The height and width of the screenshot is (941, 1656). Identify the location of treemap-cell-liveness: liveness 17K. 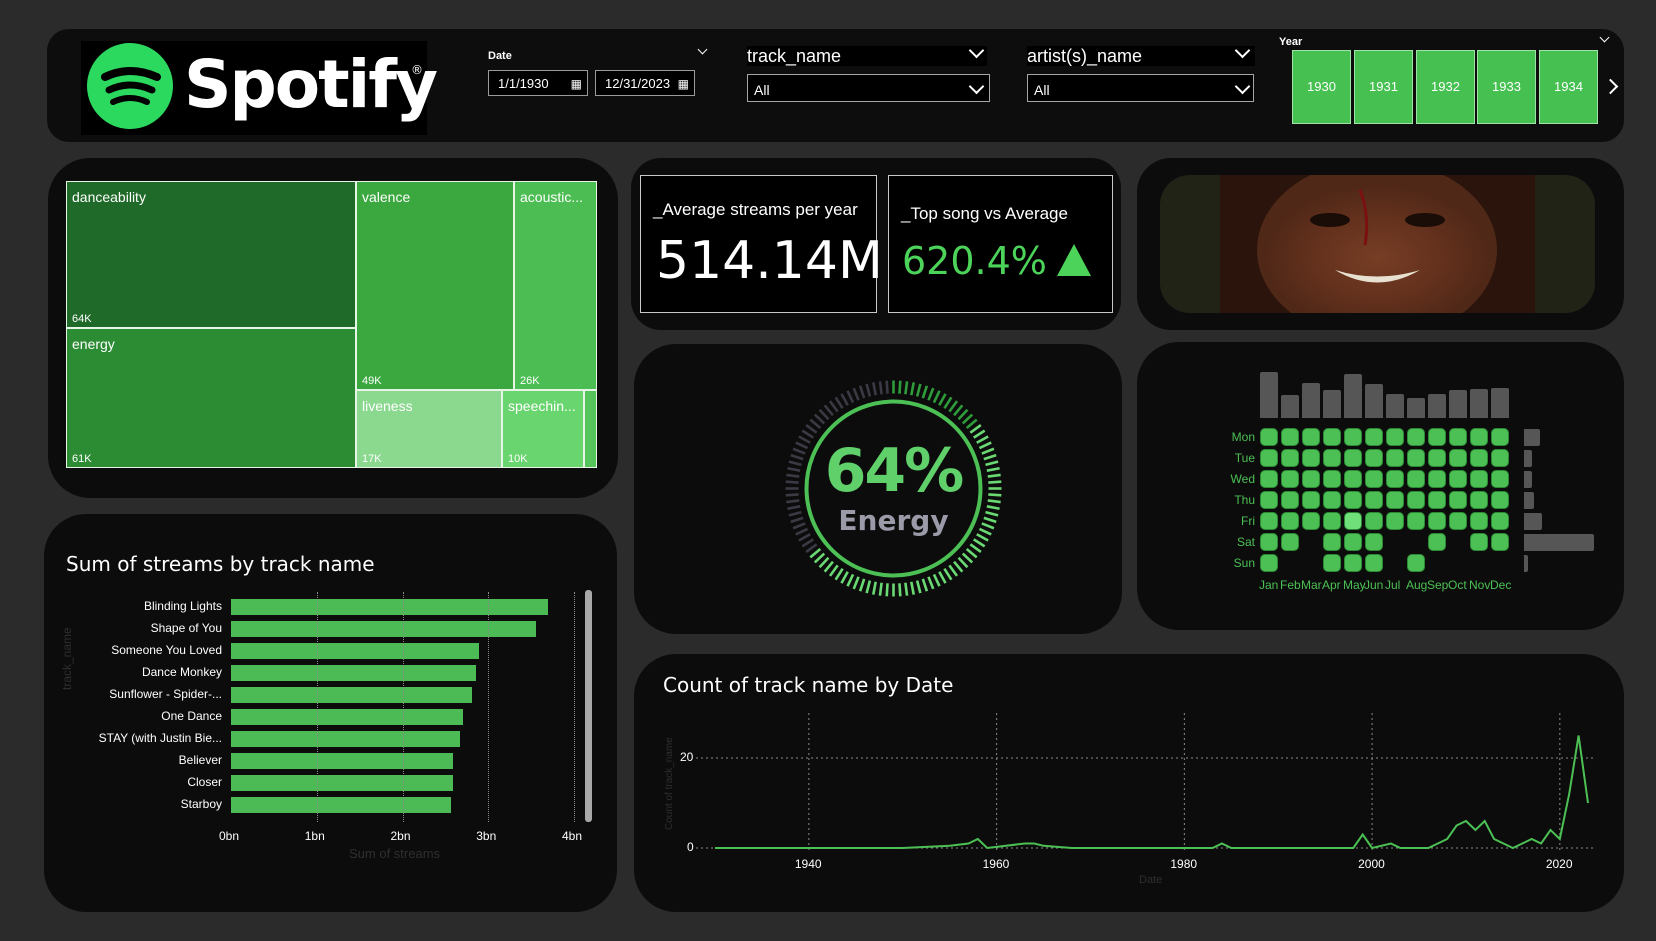
(429, 429).